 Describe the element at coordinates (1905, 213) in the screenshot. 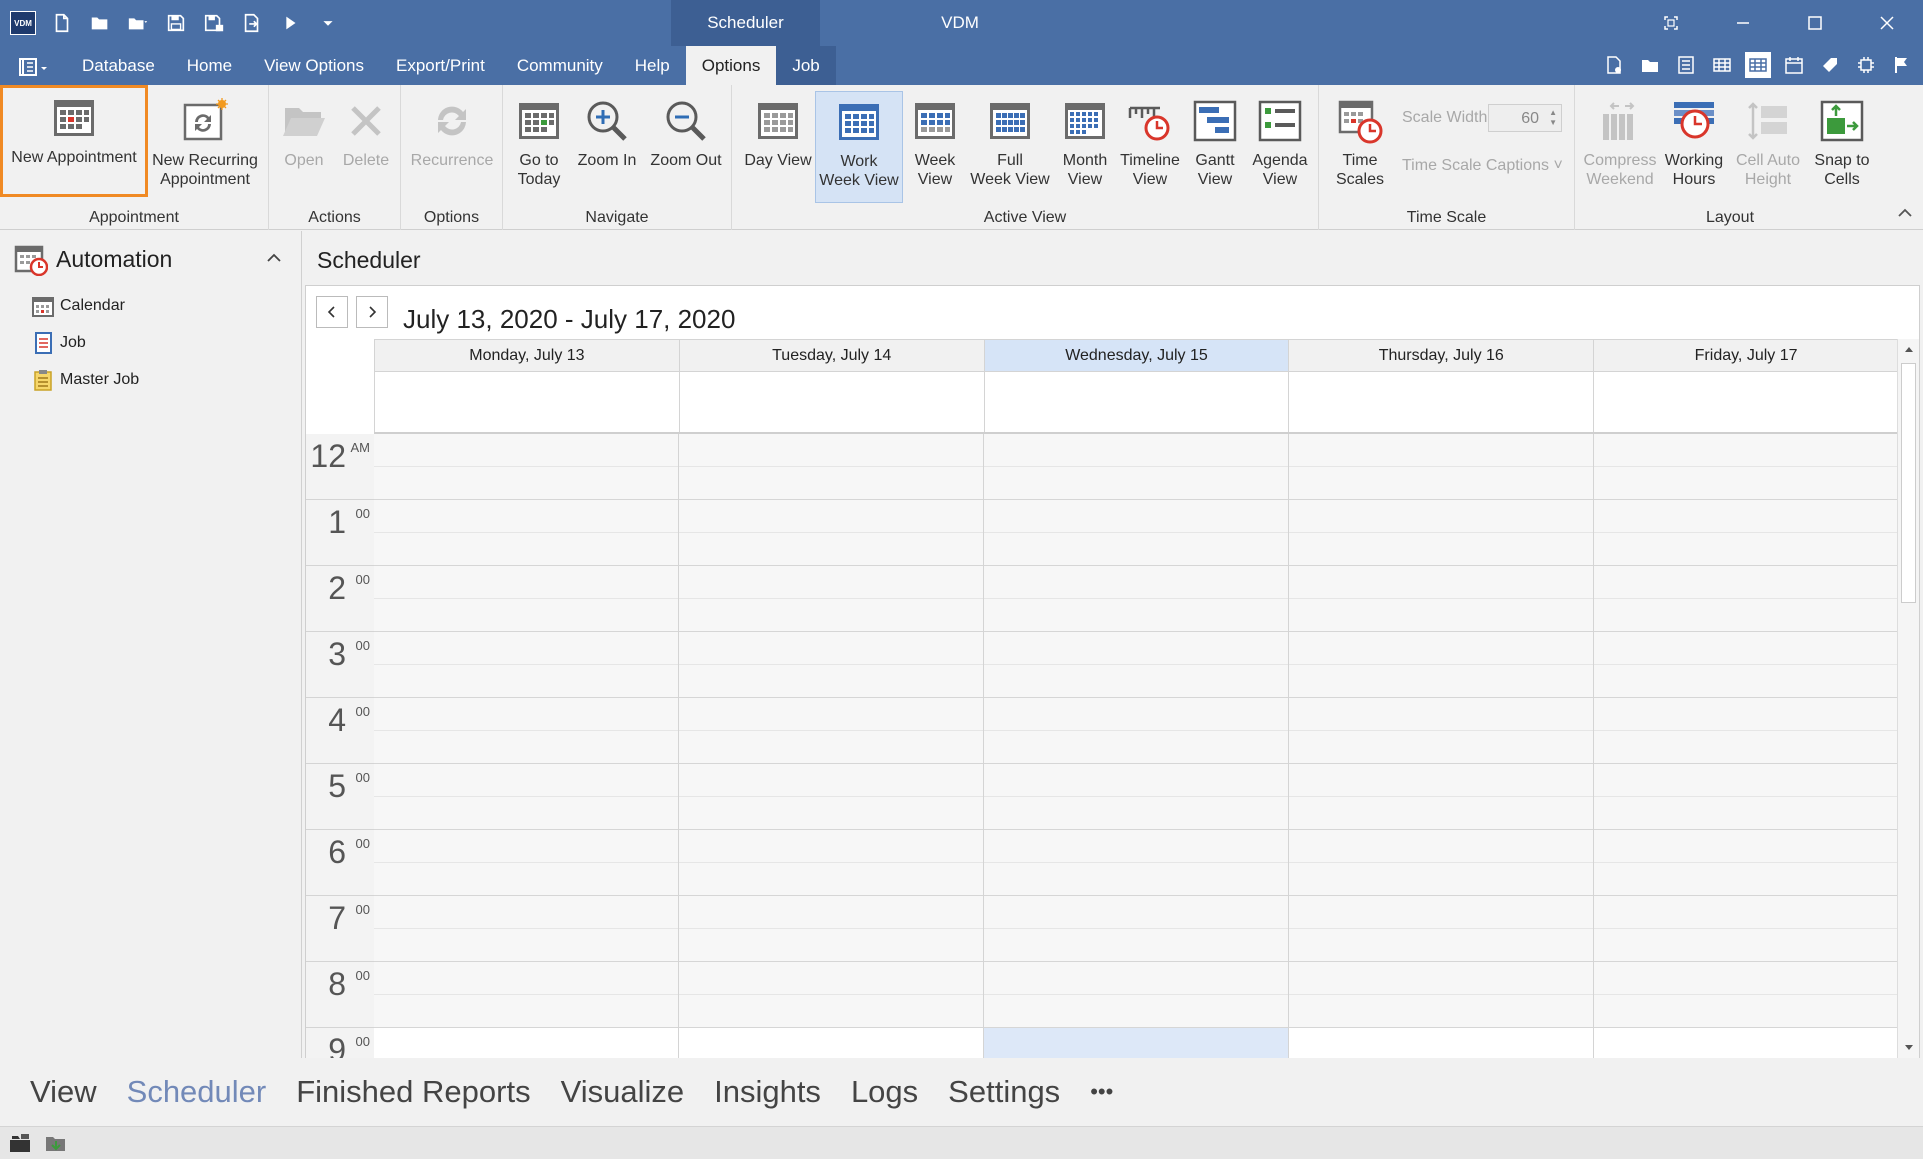

I see `collapse-ribbon-button` at that location.